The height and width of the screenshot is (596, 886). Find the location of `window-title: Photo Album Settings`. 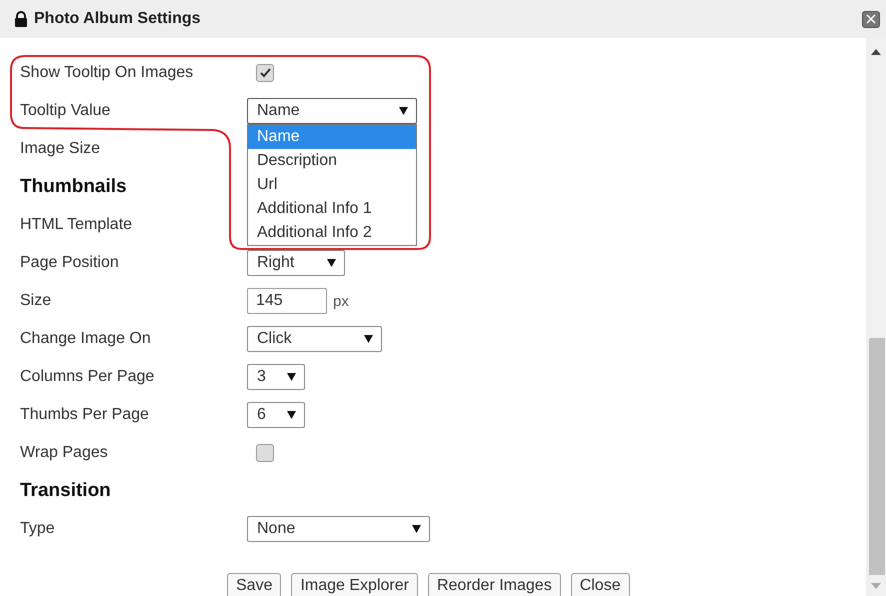

window-title: Photo Album Settings is located at coordinates (118, 19).